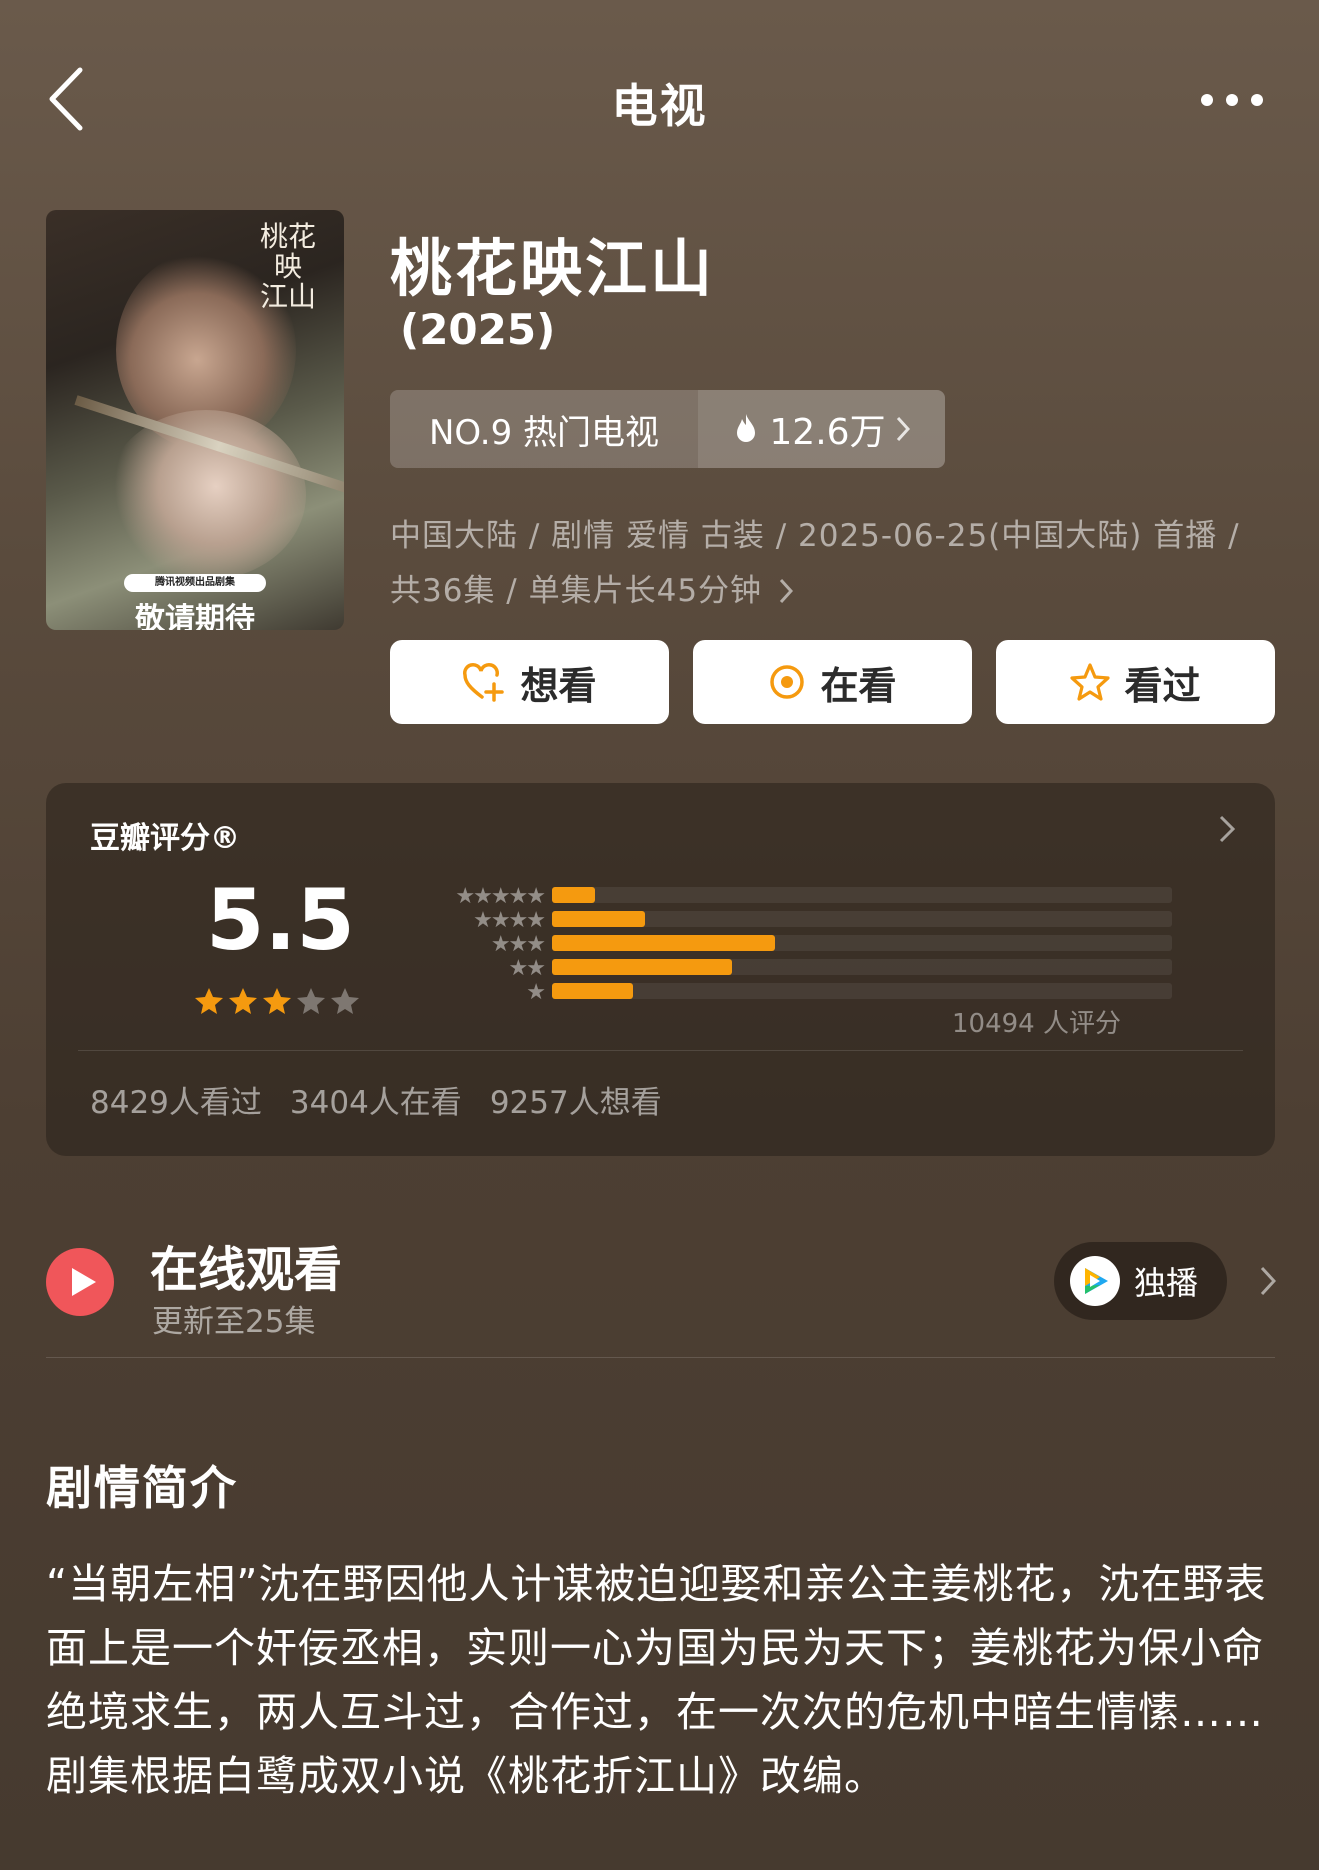 The height and width of the screenshot is (1870, 1319). I want to click on watching-button: 在看, so click(832, 682).